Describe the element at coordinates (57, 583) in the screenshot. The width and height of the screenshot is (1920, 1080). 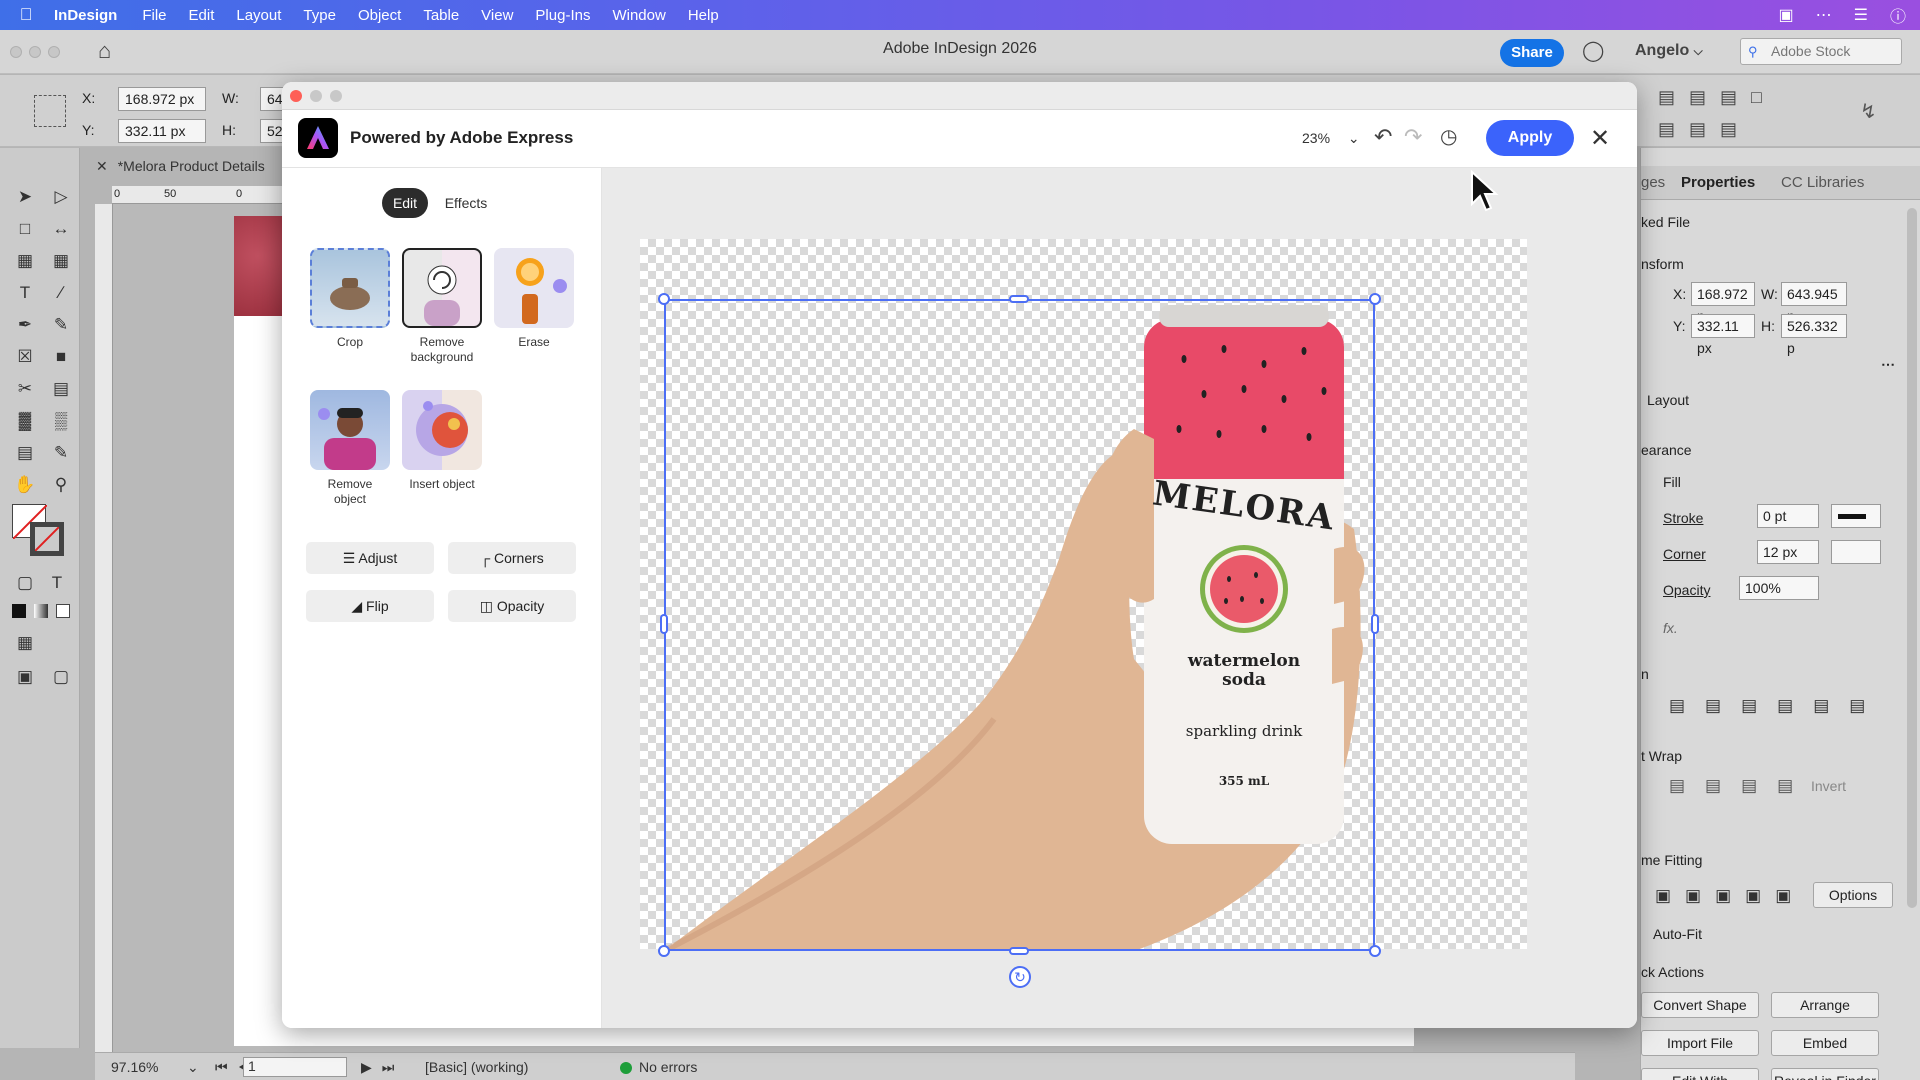
I see `formatting-text-icon: T` at that location.